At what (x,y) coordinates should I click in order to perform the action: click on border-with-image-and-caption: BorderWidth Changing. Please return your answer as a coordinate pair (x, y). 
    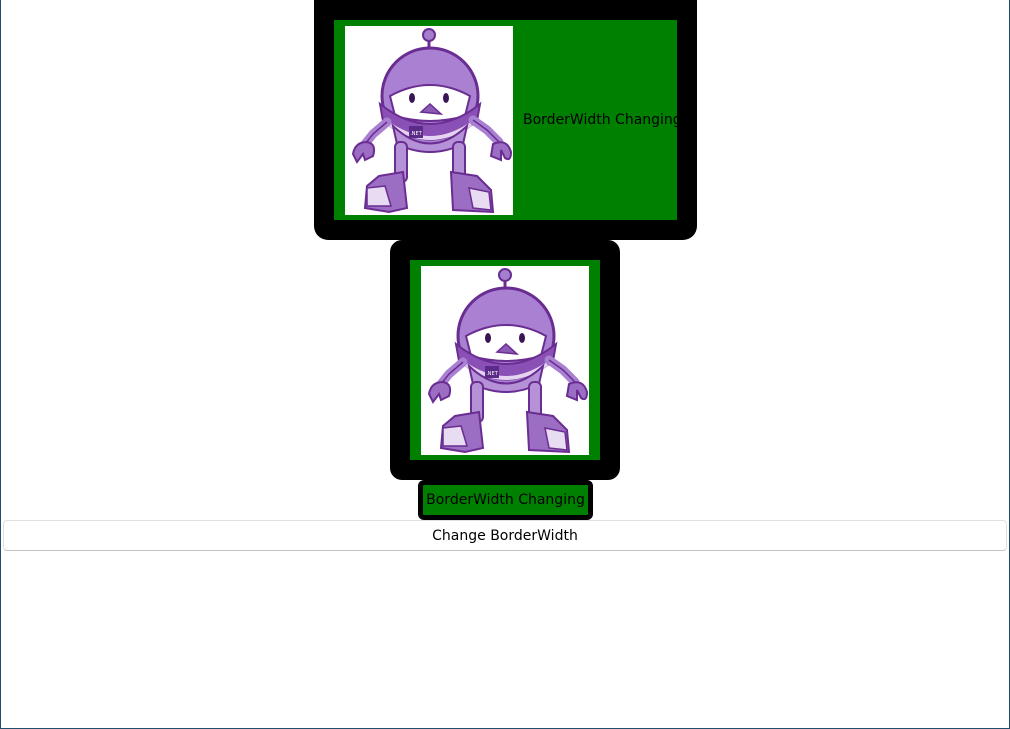
    Looking at the image, I should click on (505, 120).